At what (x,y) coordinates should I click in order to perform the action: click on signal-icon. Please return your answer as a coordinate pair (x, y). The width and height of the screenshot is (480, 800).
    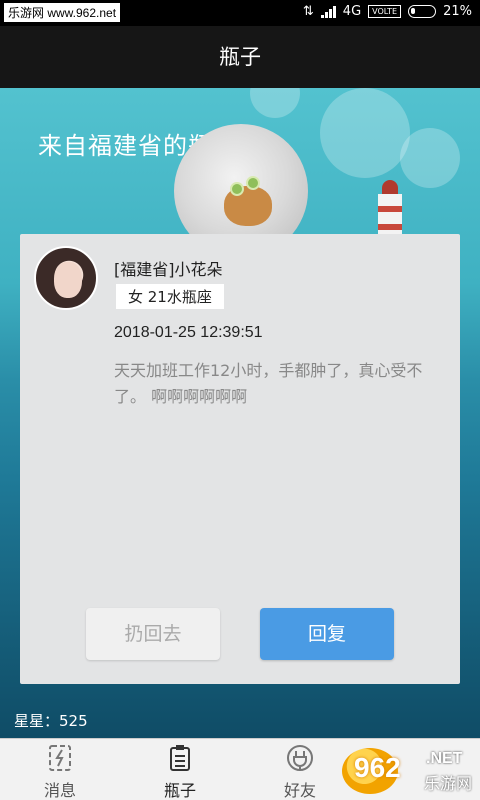
    Looking at the image, I should click on (328, 11).